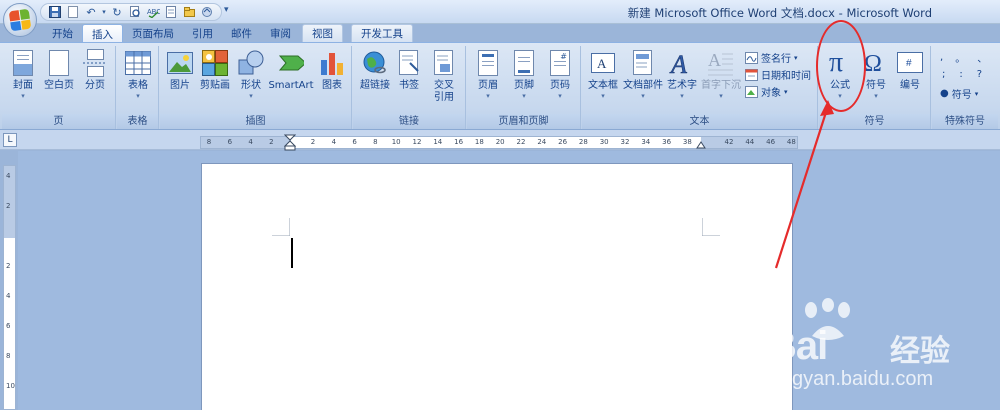  Describe the element at coordinates (375, 85) in the screenshot. I see `hyperlink-label: 超链接` at that location.